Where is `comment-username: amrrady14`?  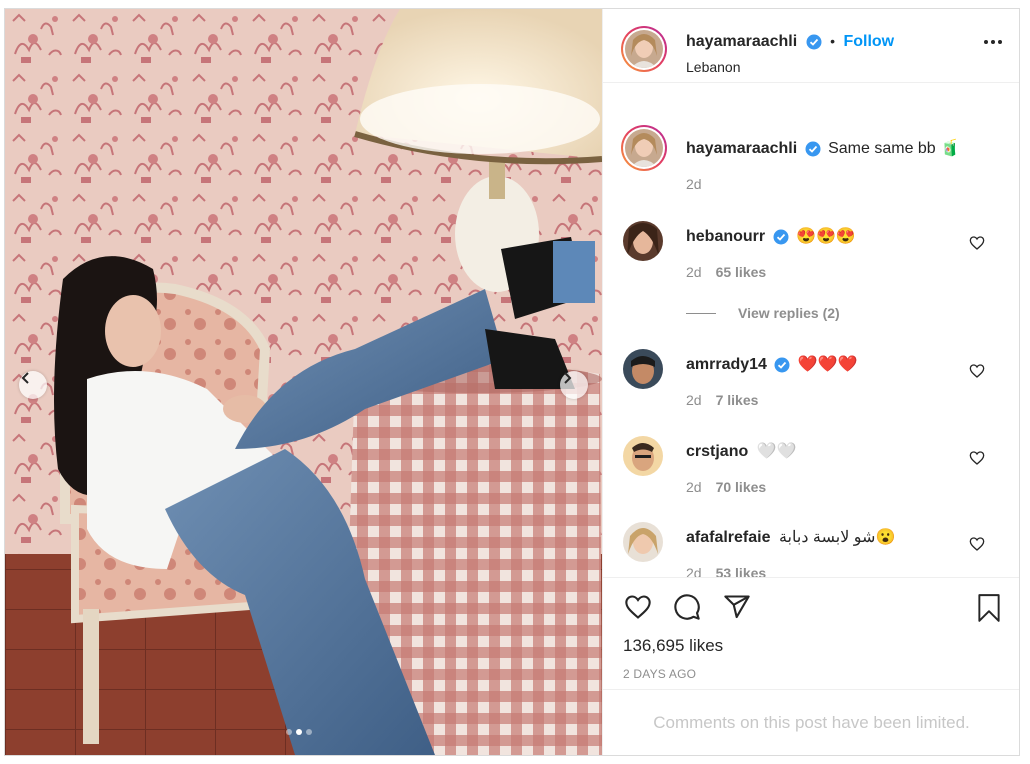 comment-username: amrrady14 is located at coordinates (726, 364).